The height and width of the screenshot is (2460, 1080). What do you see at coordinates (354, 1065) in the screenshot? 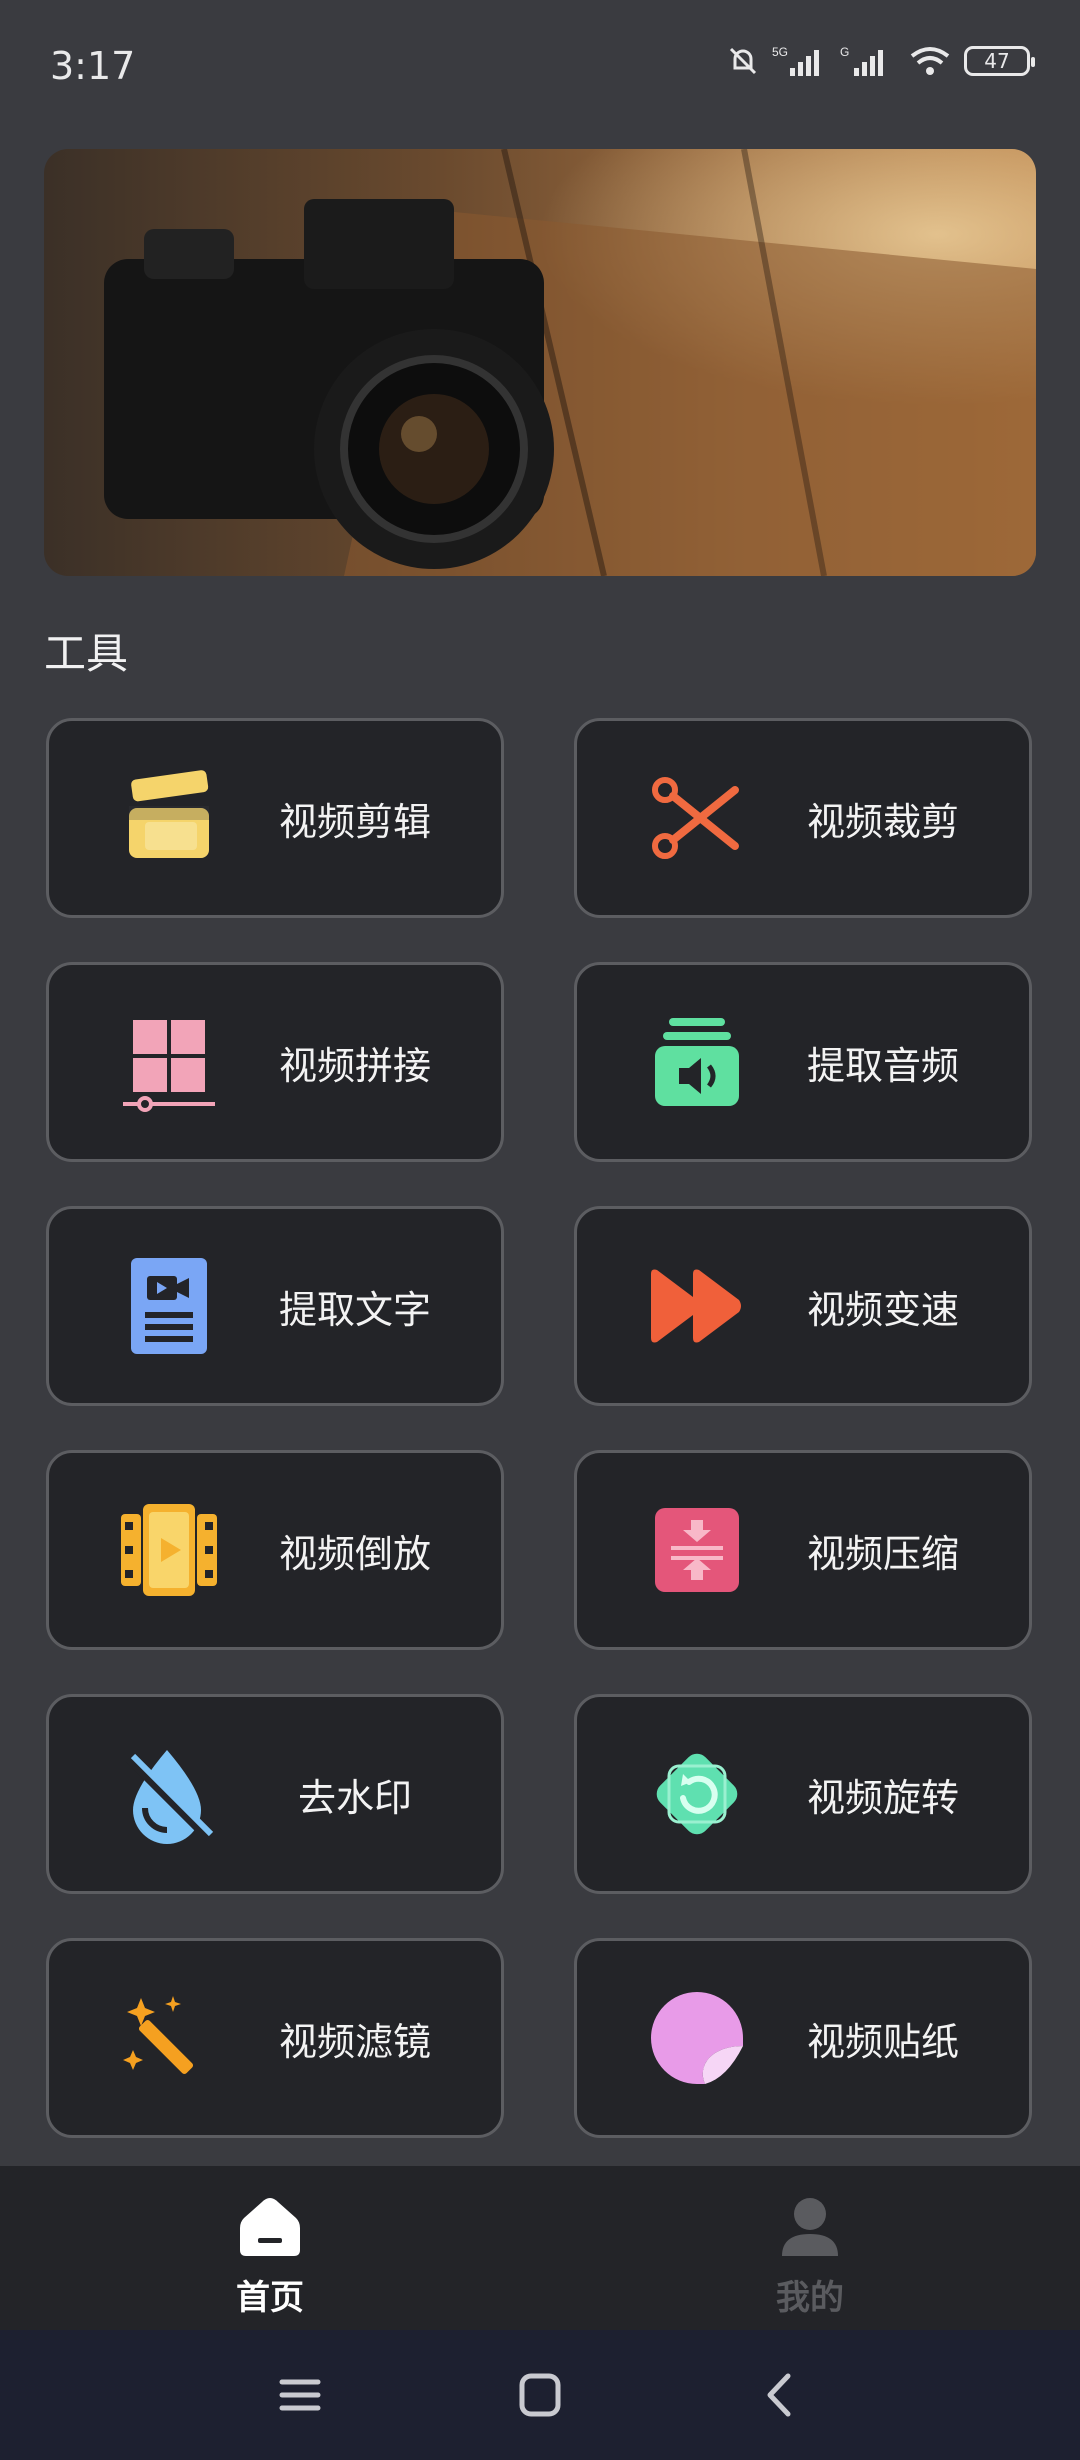
I see `tool-label: 视频拼接` at bounding box center [354, 1065].